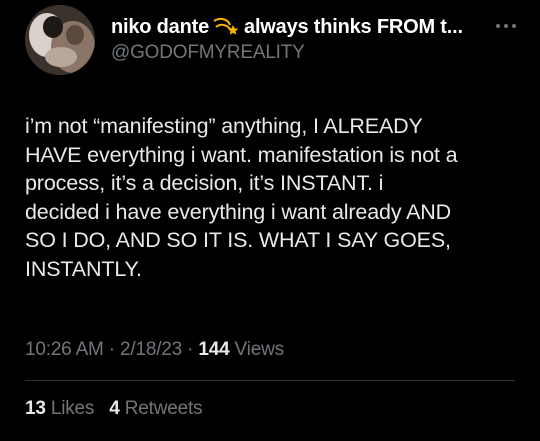 The width and height of the screenshot is (540, 441). I want to click on views-count: 144, so click(214, 349).